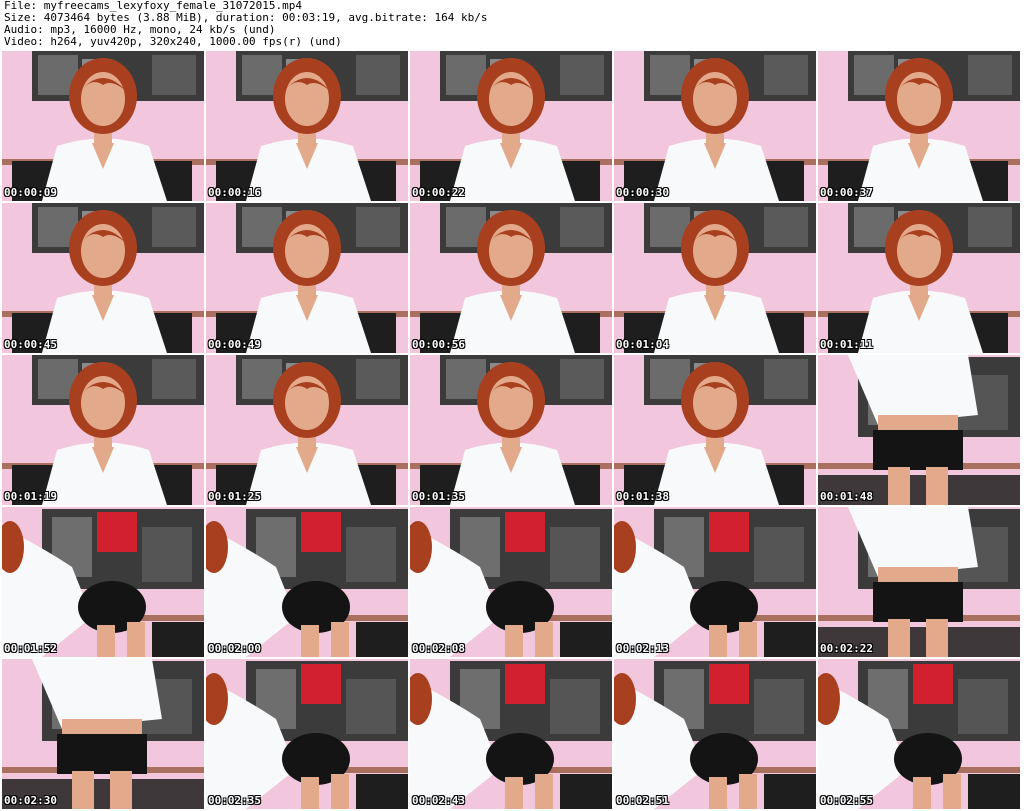 Image resolution: width=1024 pixels, height=811 pixels. I want to click on video-thumbnail: 00:00:37, so click(919, 126).